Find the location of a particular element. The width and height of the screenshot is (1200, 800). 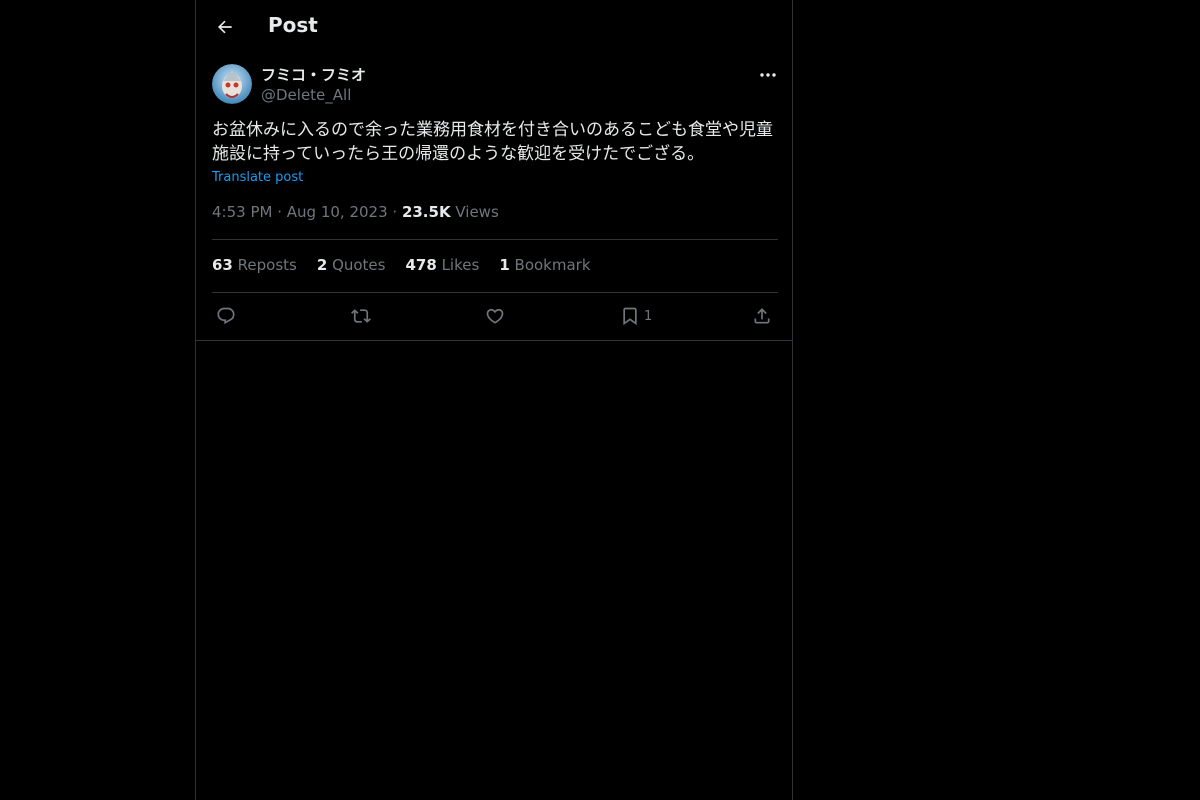

more-options-button is located at coordinates (768, 75).